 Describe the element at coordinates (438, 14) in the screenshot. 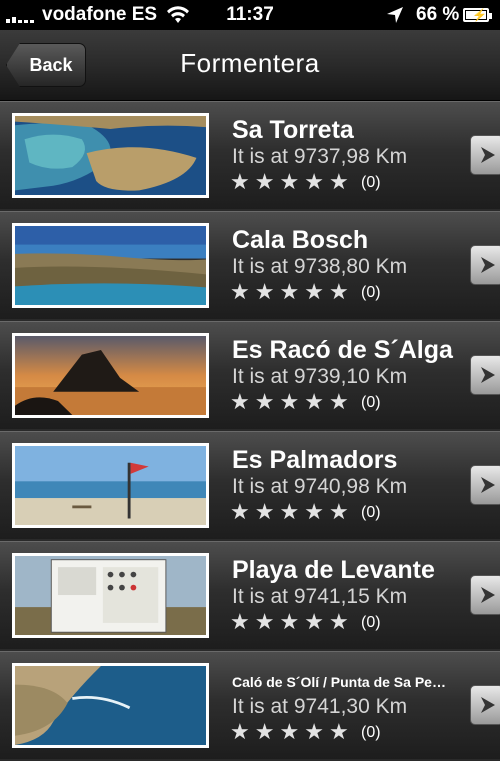

I see `battery-percent: 66 %` at that location.